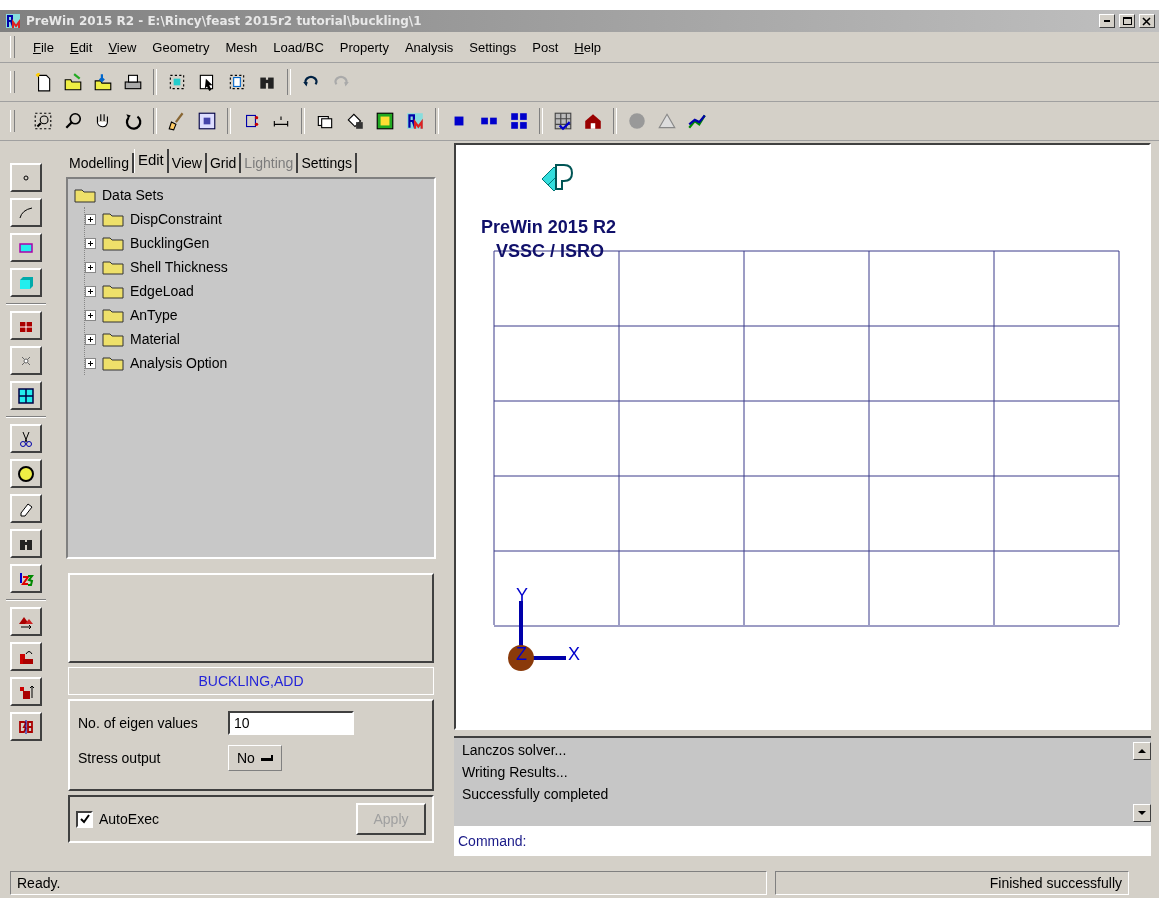 The width and height of the screenshot is (1159, 898). Describe the element at coordinates (120, 758) in the screenshot. I see `field-label: Stress output` at that location.